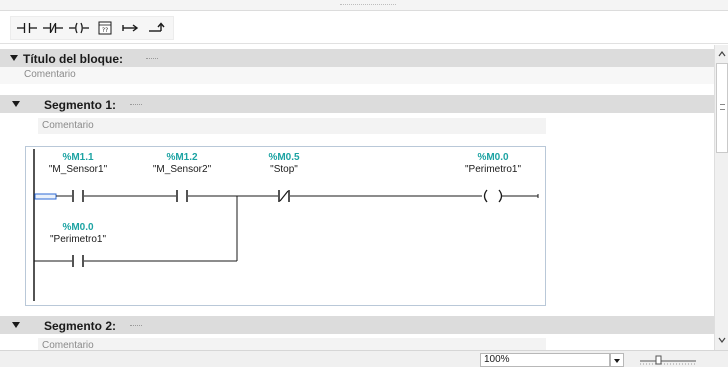 The width and height of the screenshot is (728, 367). Describe the element at coordinates (80, 105) in the screenshot. I see `segment-1-label: Segmento 1:` at that location.